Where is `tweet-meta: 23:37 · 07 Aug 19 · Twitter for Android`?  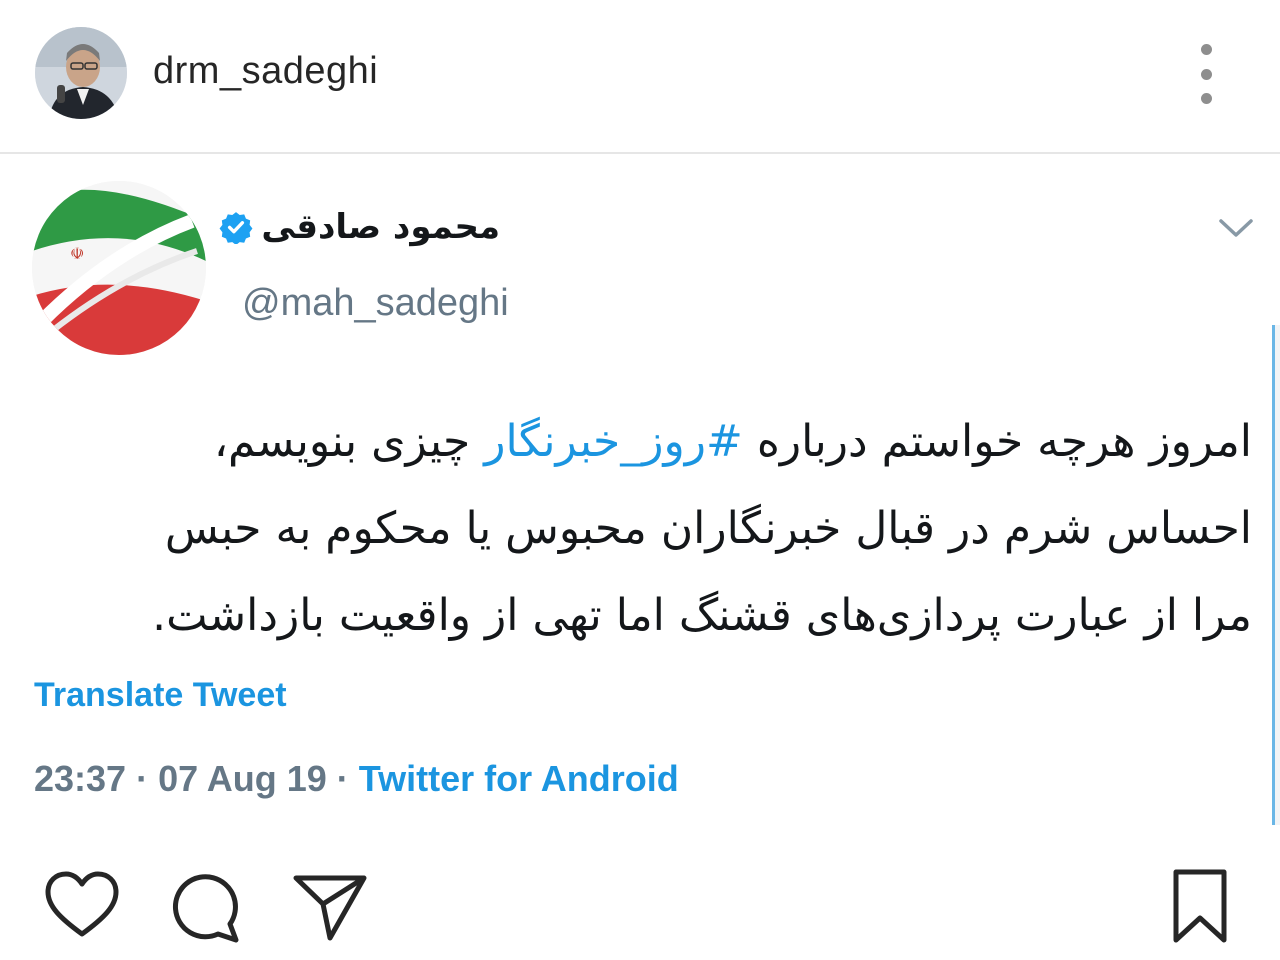
tweet-meta: 23:37 · 07 Aug 19 · Twitter for Android is located at coordinates (356, 779).